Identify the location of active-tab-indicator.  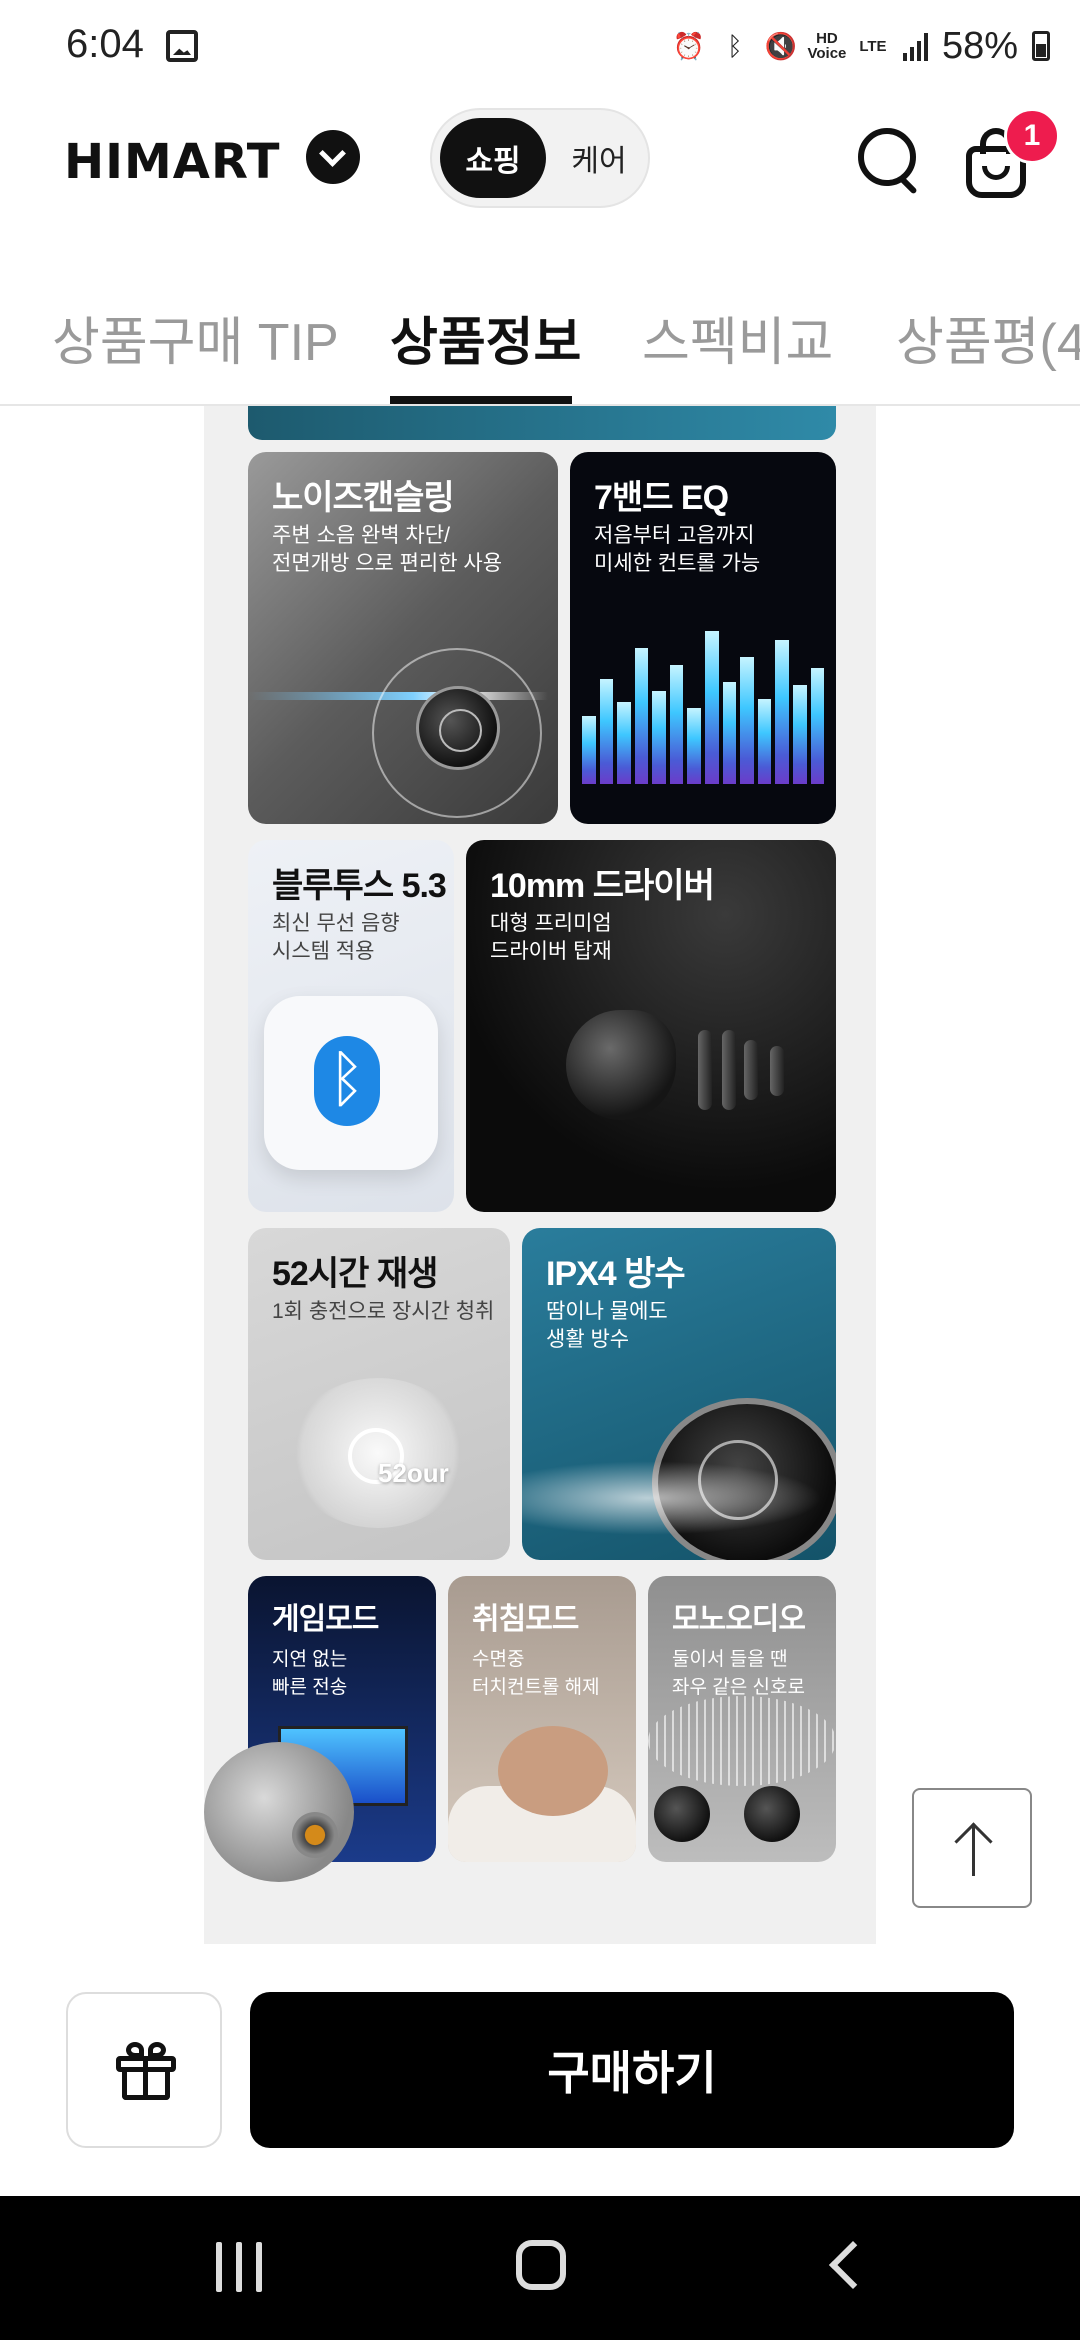
(481, 400).